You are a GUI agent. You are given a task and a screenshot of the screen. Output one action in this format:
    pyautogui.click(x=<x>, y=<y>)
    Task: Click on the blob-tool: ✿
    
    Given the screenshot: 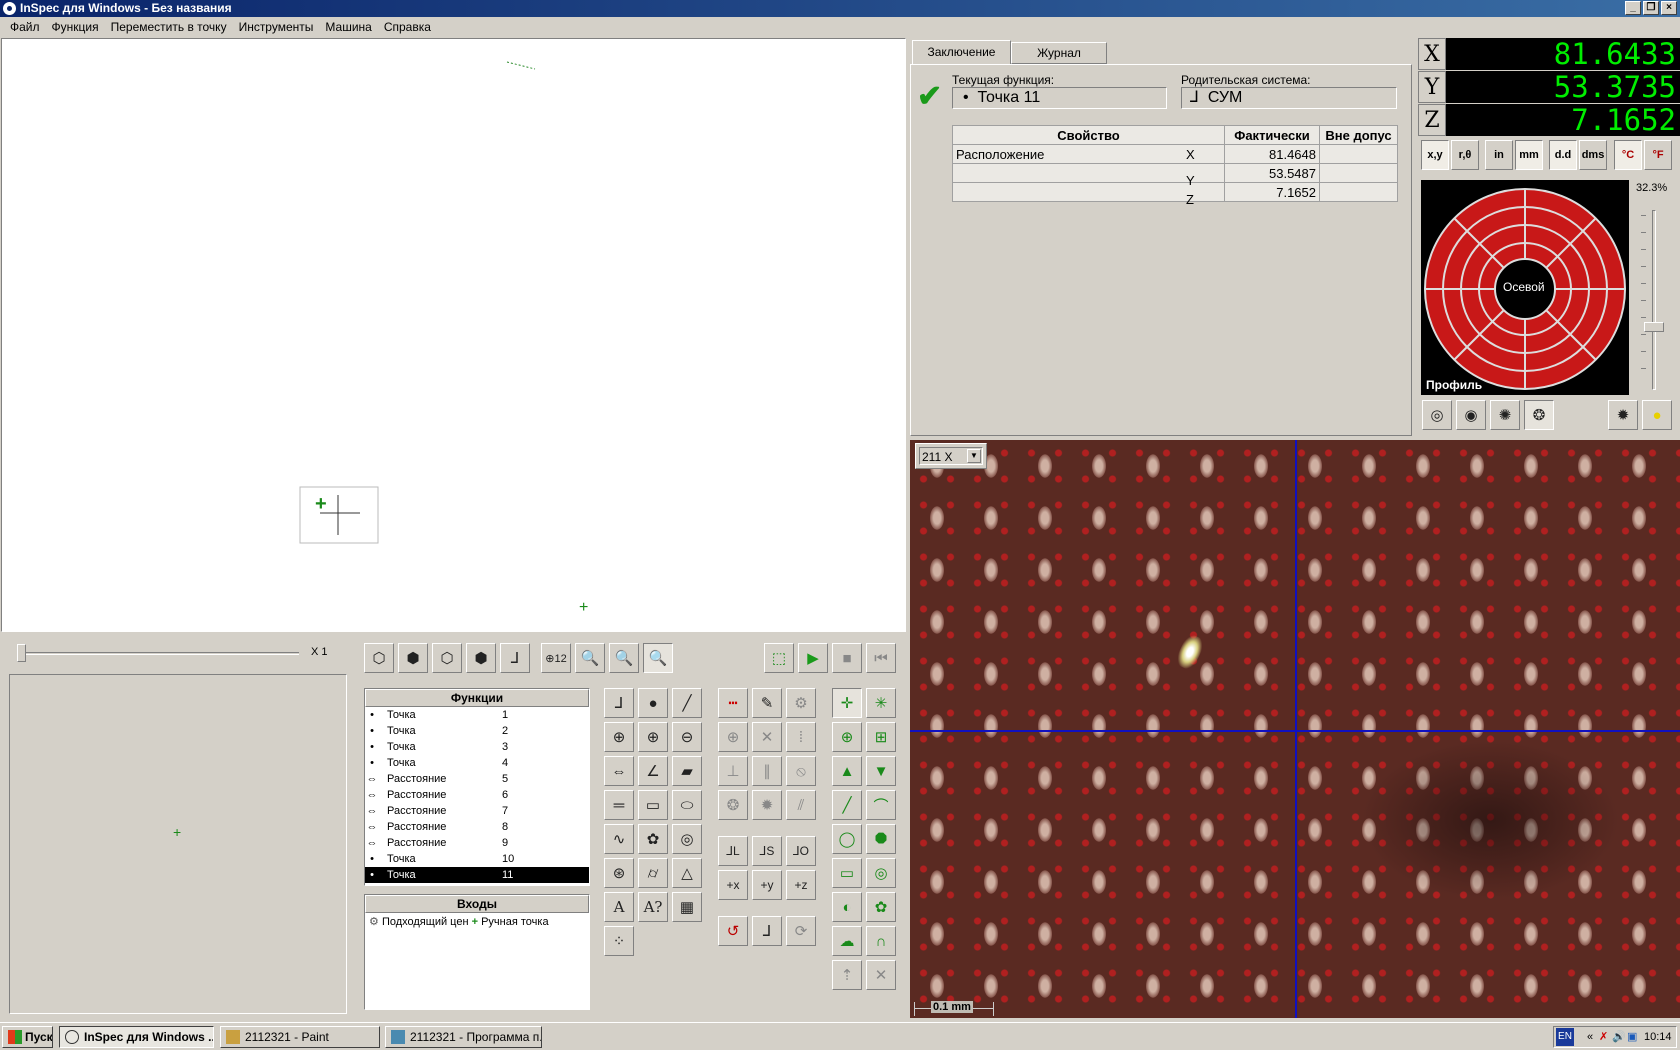 What is the action you would take?
    pyautogui.click(x=653, y=839)
    